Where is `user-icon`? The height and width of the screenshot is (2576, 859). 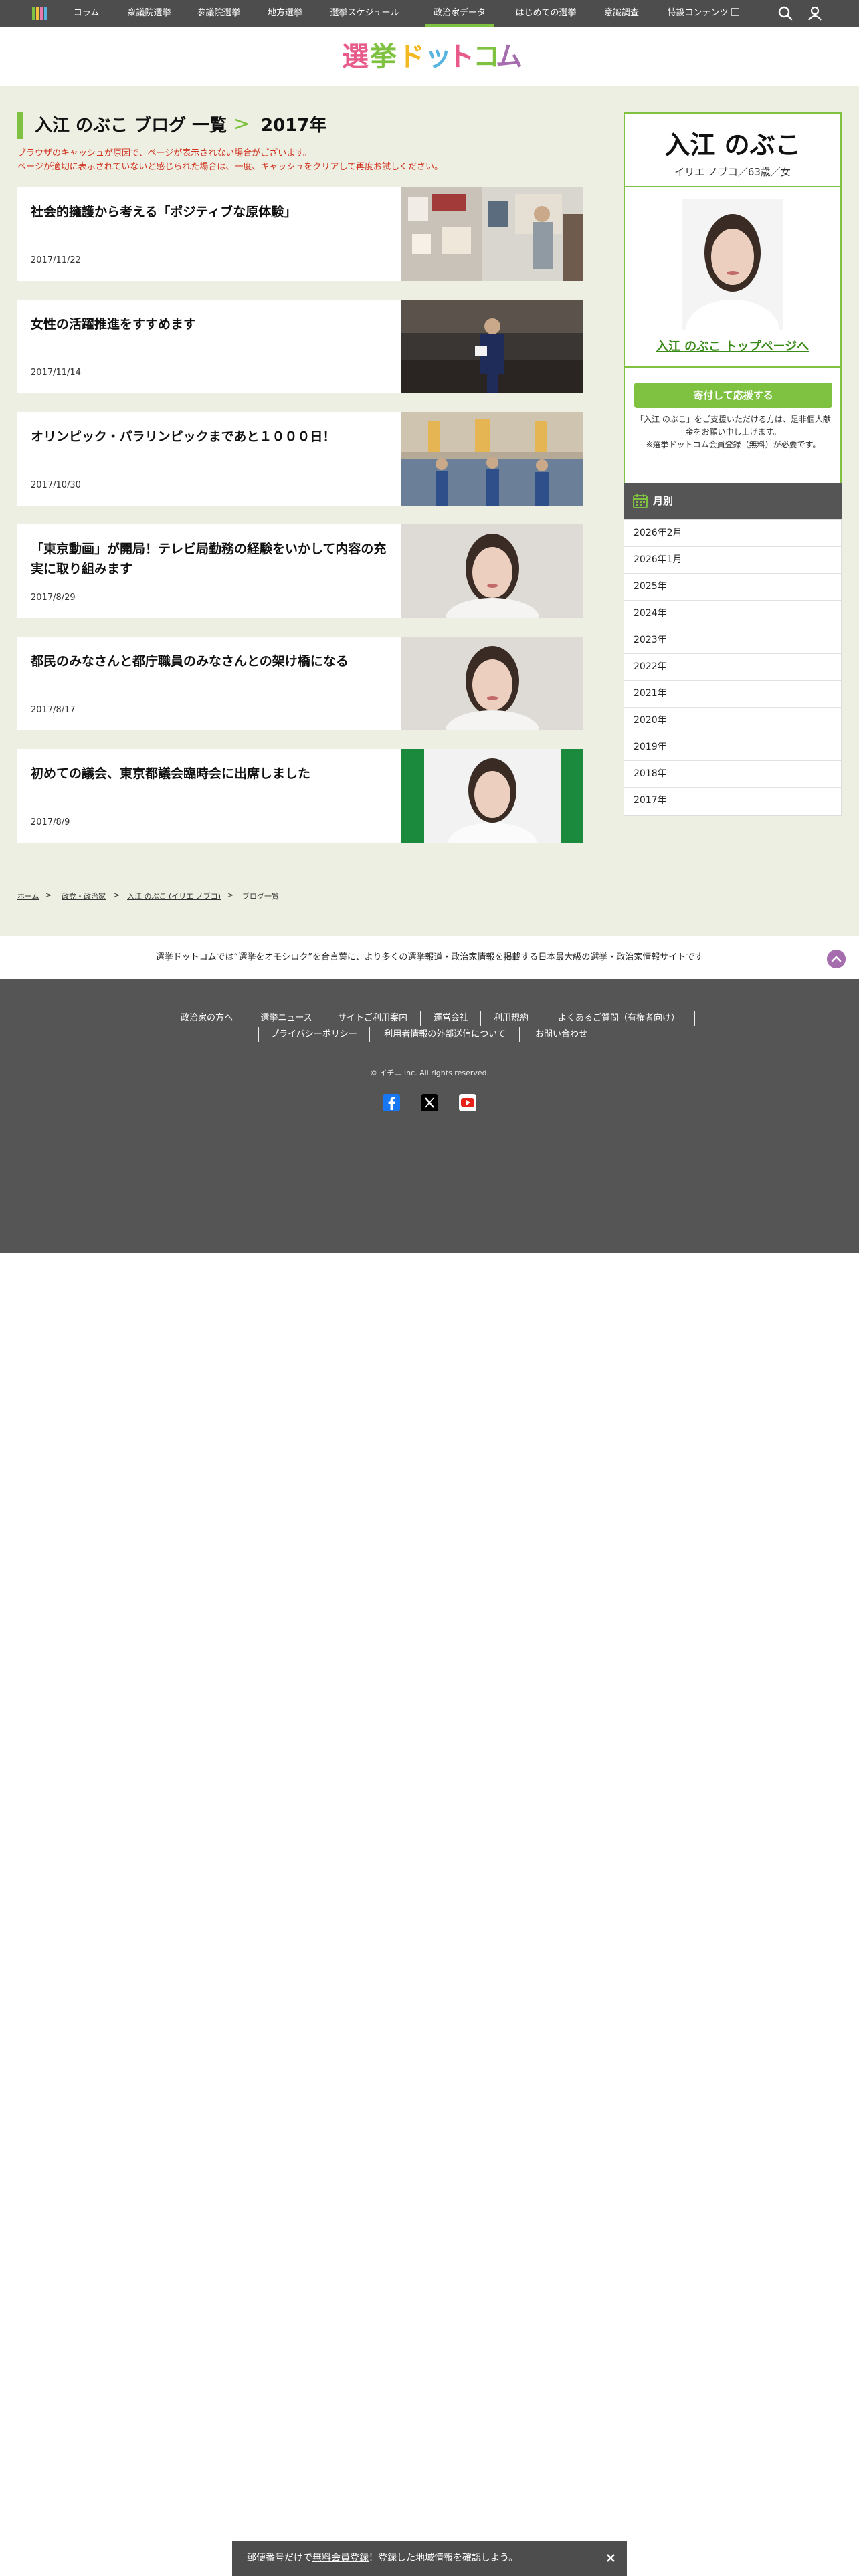 user-icon is located at coordinates (814, 14).